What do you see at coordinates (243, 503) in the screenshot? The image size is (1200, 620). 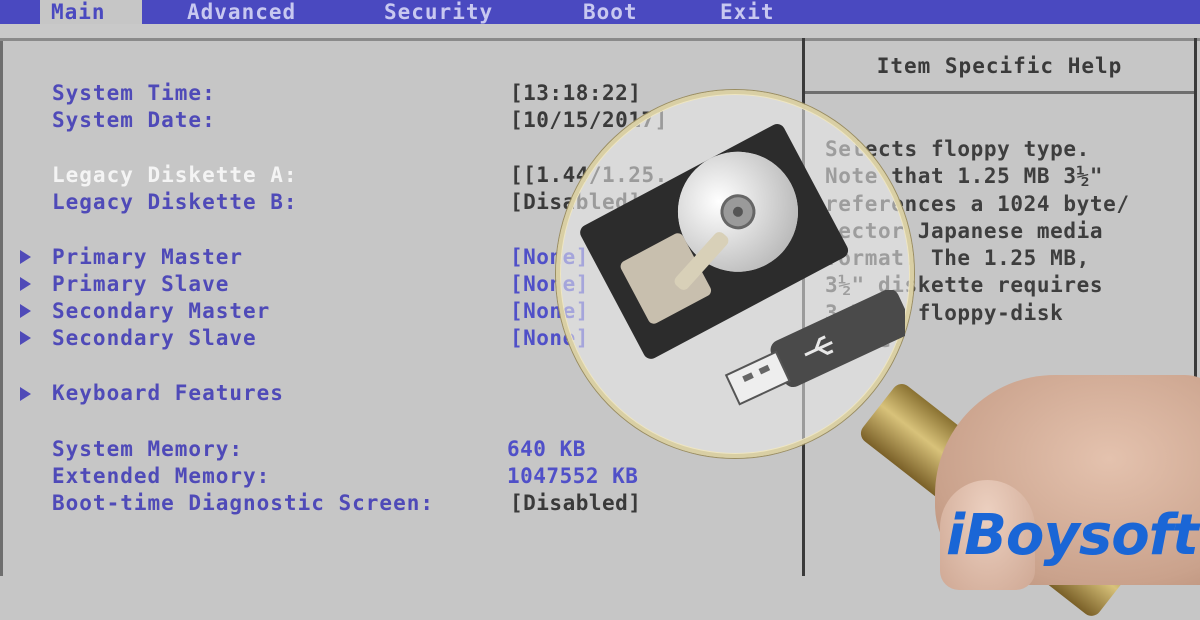 I see `boot-diagnostic-label: Boot-time Diagnostic Screen:` at bounding box center [243, 503].